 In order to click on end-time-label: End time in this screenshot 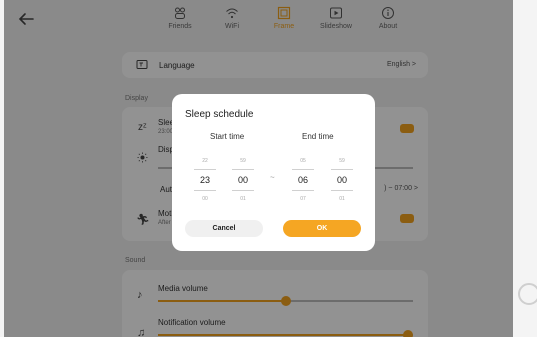, I will do `click(318, 136)`.